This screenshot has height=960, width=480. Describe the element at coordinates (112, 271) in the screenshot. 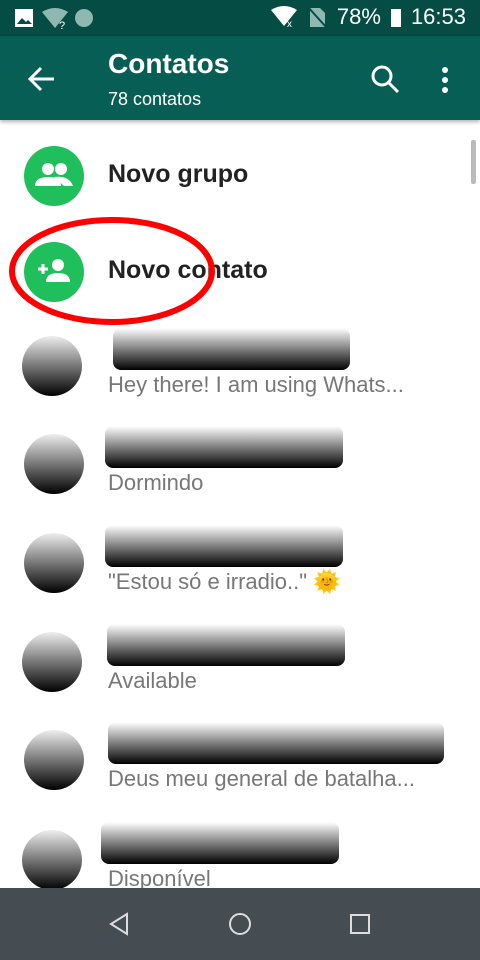

I see `red-annotation-ellipse` at that location.